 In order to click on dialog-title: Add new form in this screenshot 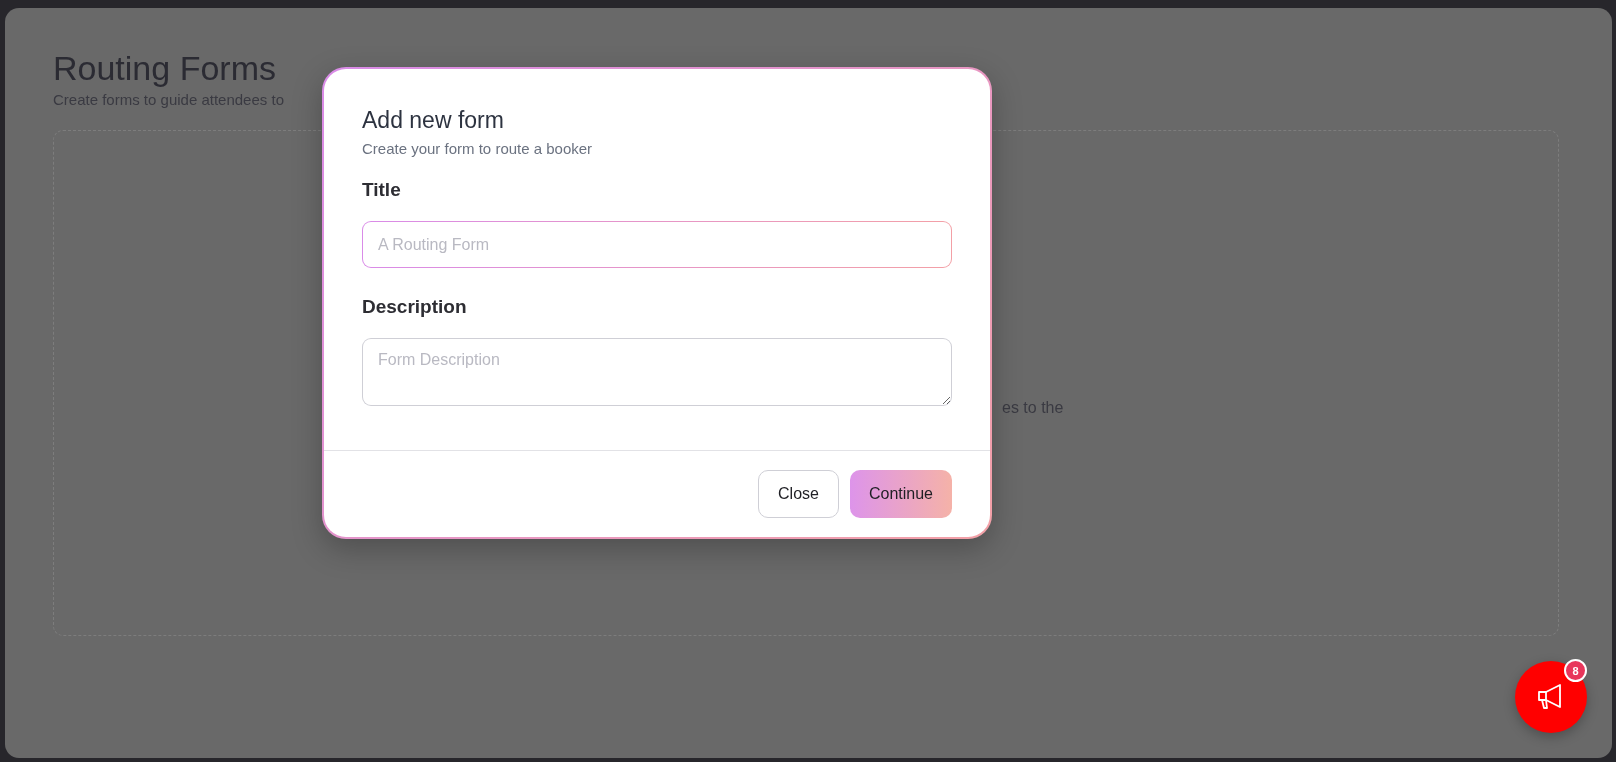, I will do `click(433, 120)`.